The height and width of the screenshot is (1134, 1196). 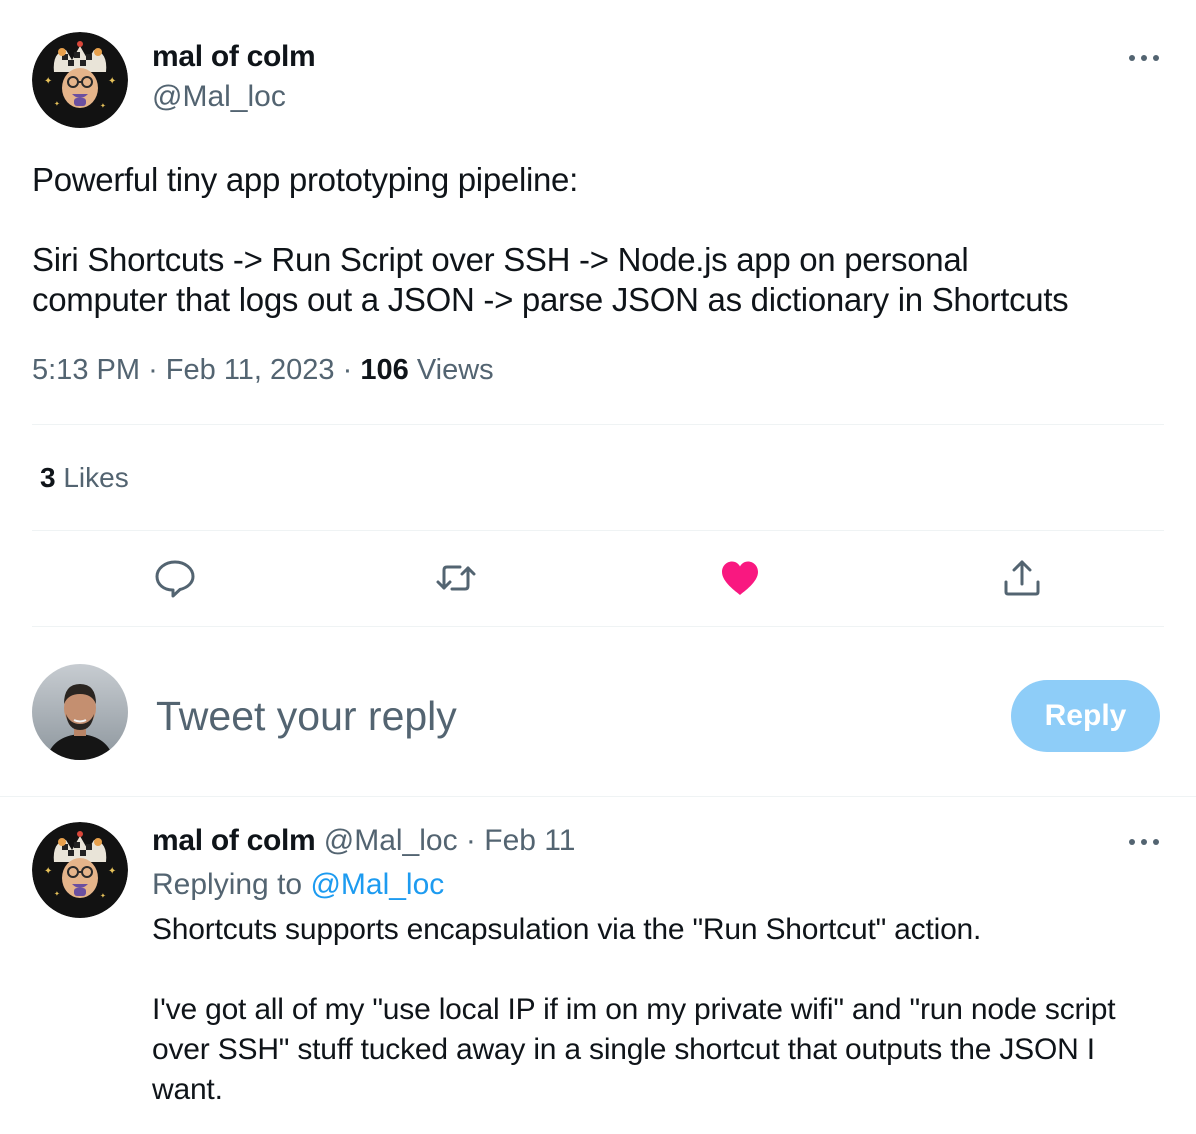 What do you see at coordinates (384, 370) in the screenshot?
I see `views-count: 106` at bounding box center [384, 370].